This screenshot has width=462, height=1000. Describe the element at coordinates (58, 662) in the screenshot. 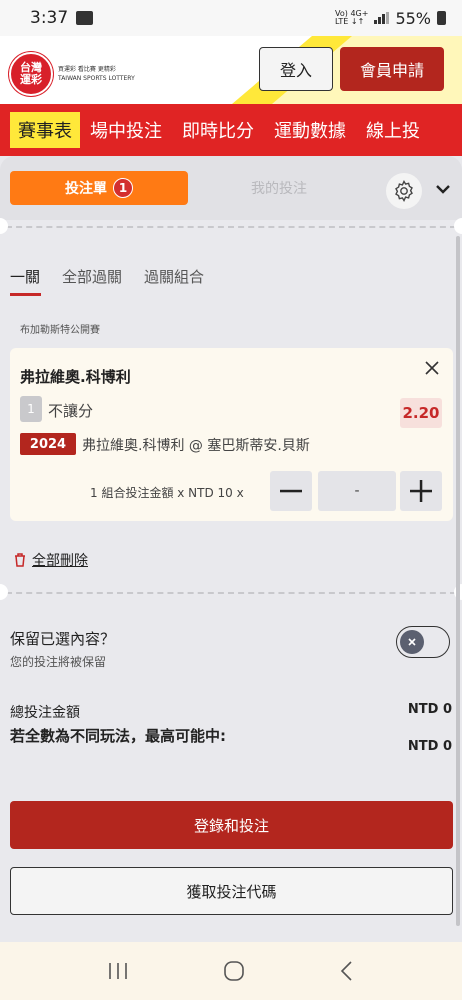

I see `keep-selection-subtitle: 您的投注將被保留` at that location.